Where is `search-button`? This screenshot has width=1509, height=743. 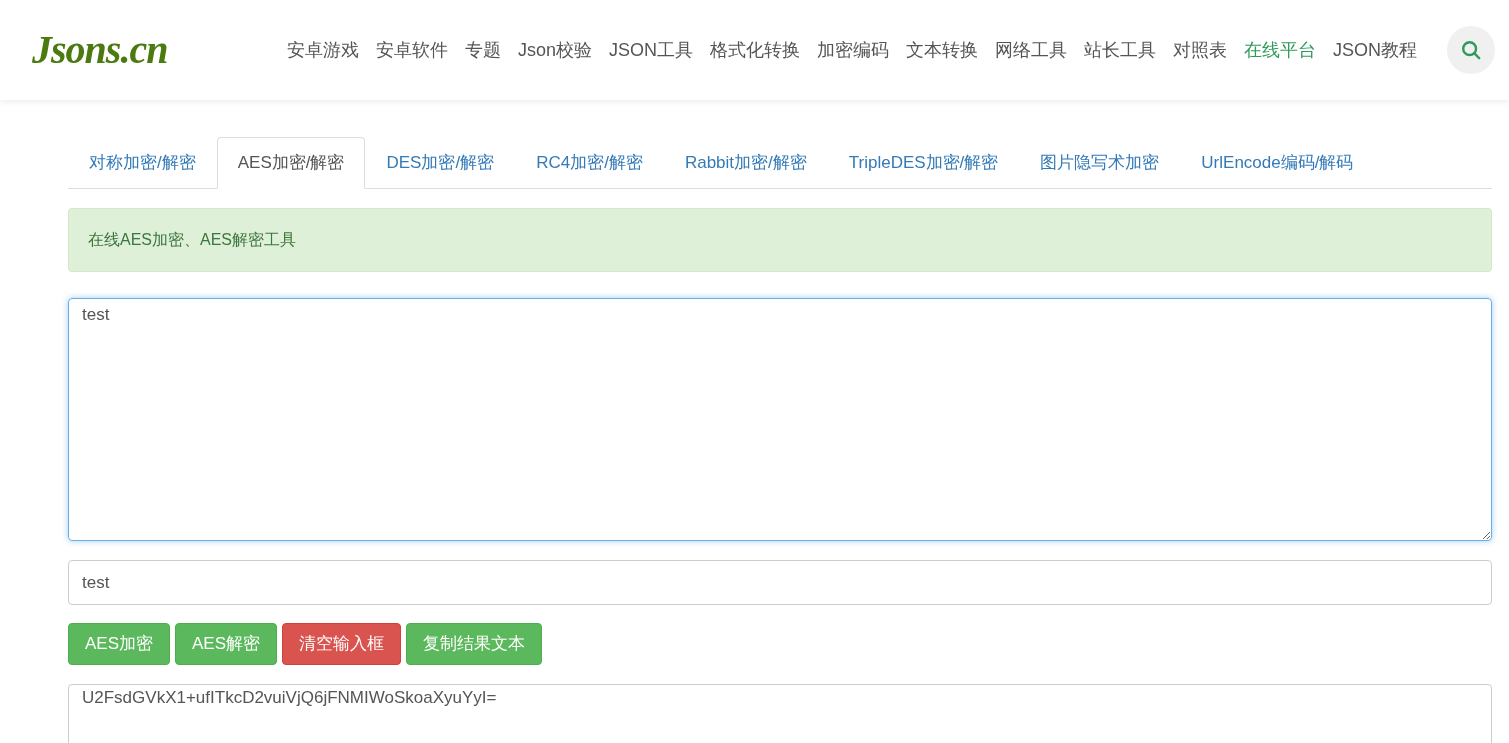 search-button is located at coordinates (1471, 50).